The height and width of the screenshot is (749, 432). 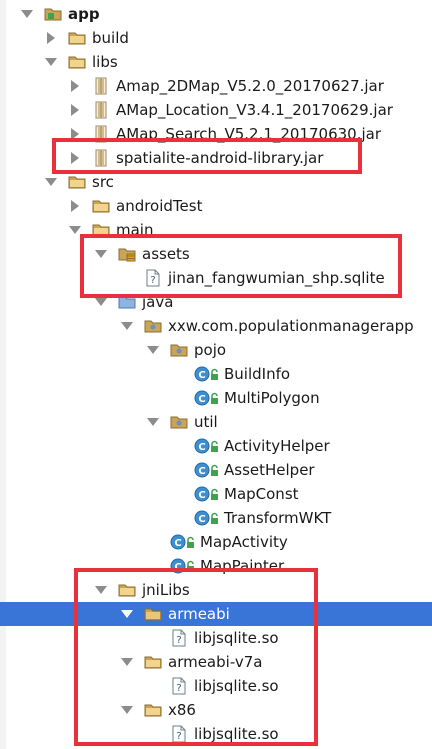 What do you see at coordinates (250, 86) in the screenshot?
I see `tree-item-label: Amap_2DMap_V5.2.0_20170627.jar` at bounding box center [250, 86].